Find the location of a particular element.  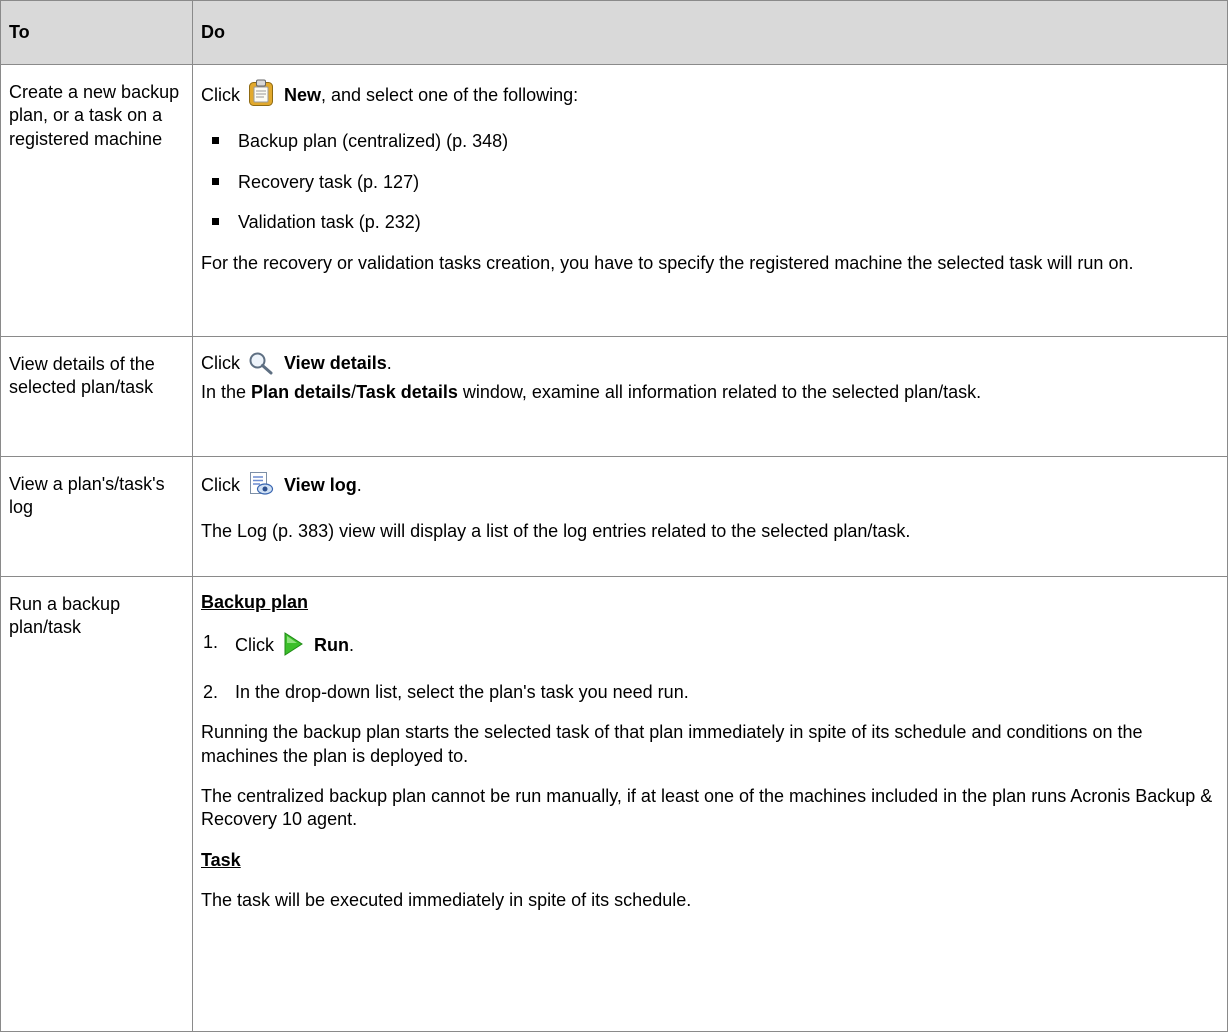

list-item: Backup plan (centralized) (p. 348) is located at coordinates (708, 141).